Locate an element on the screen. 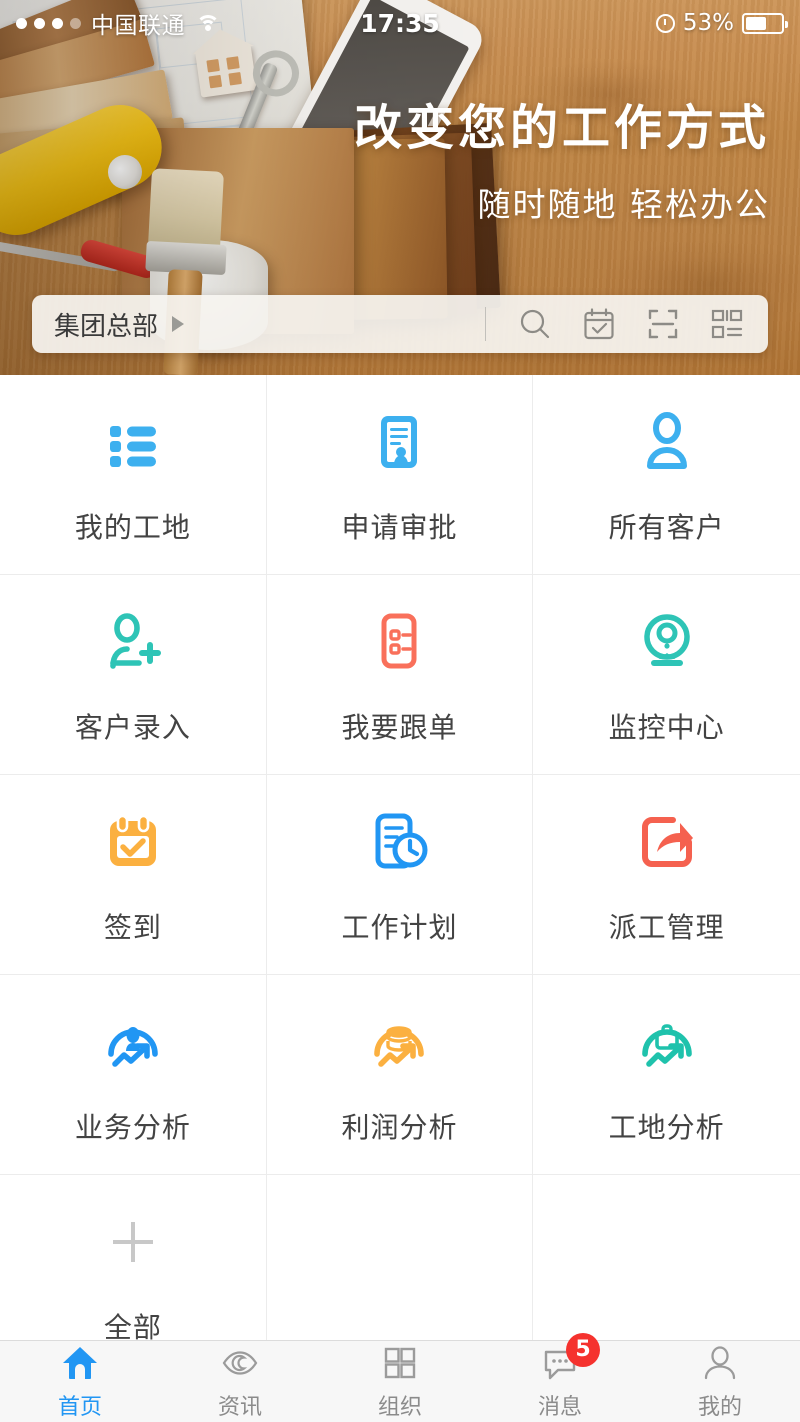 The width and height of the screenshot is (800, 1422). user-trend-icon is located at coordinates (133, 1042).